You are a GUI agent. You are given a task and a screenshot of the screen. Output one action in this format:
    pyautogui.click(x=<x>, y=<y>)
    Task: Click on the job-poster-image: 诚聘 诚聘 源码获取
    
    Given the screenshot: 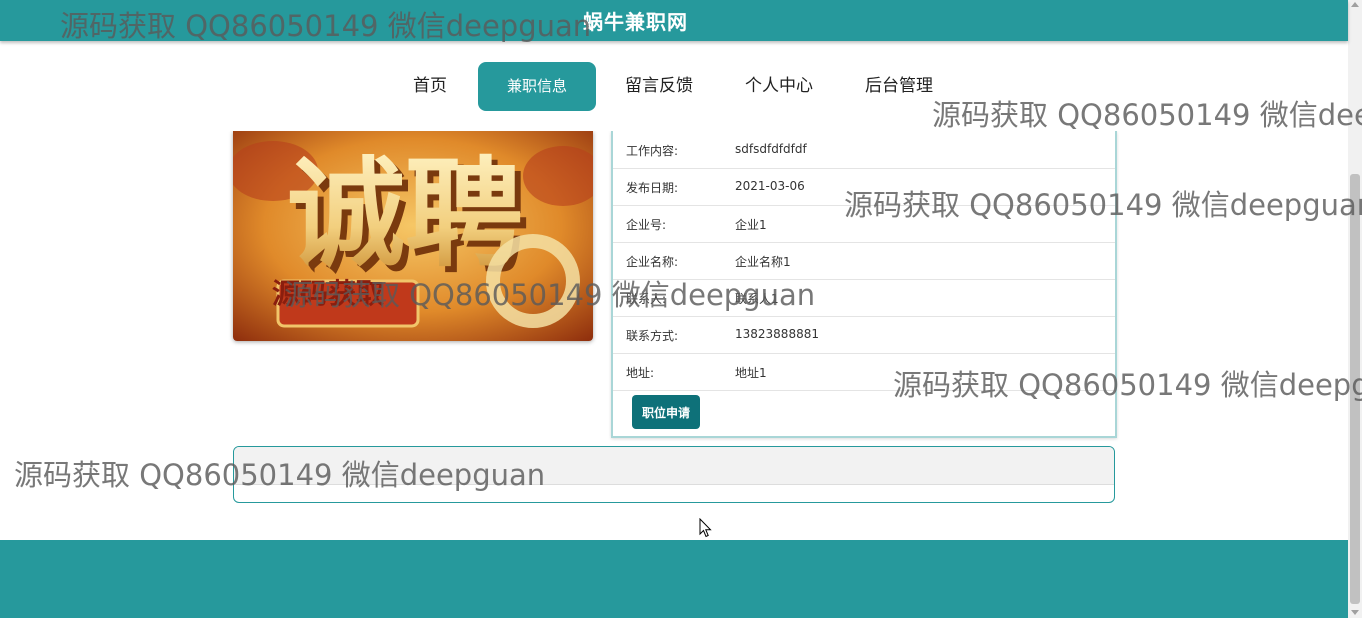 What is the action you would take?
    pyautogui.click(x=413, y=236)
    